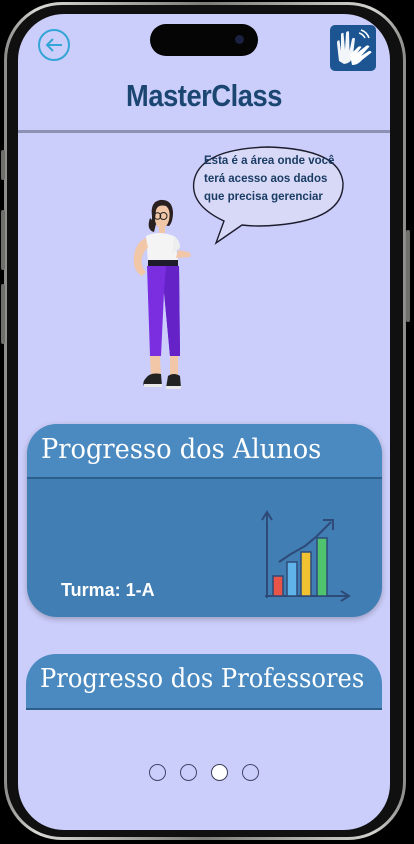 The image size is (414, 844). I want to click on arrow-left-circle-icon, so click(53, 45).